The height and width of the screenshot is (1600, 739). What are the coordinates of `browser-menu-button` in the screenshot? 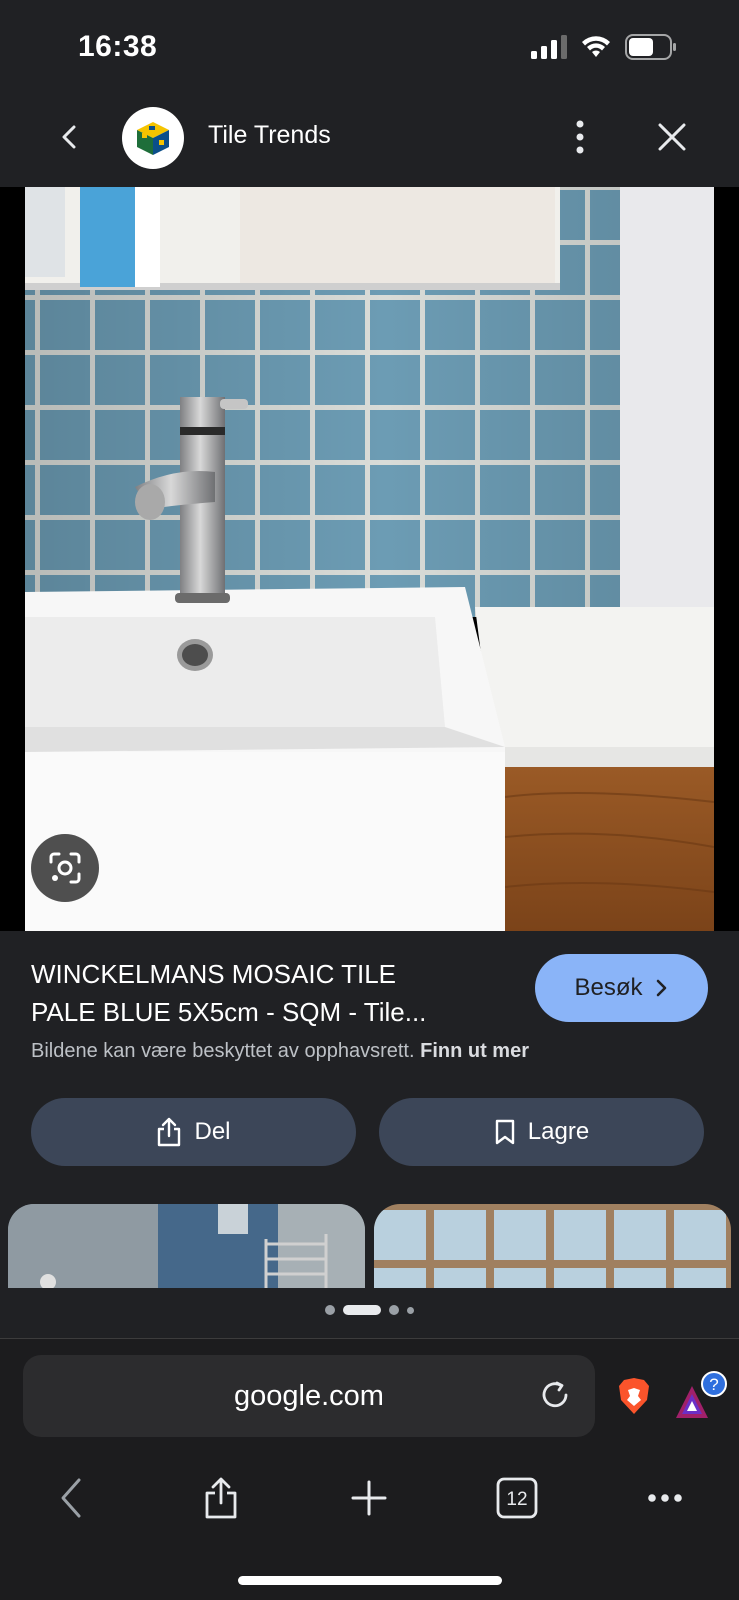 It's located at (665, 1498).